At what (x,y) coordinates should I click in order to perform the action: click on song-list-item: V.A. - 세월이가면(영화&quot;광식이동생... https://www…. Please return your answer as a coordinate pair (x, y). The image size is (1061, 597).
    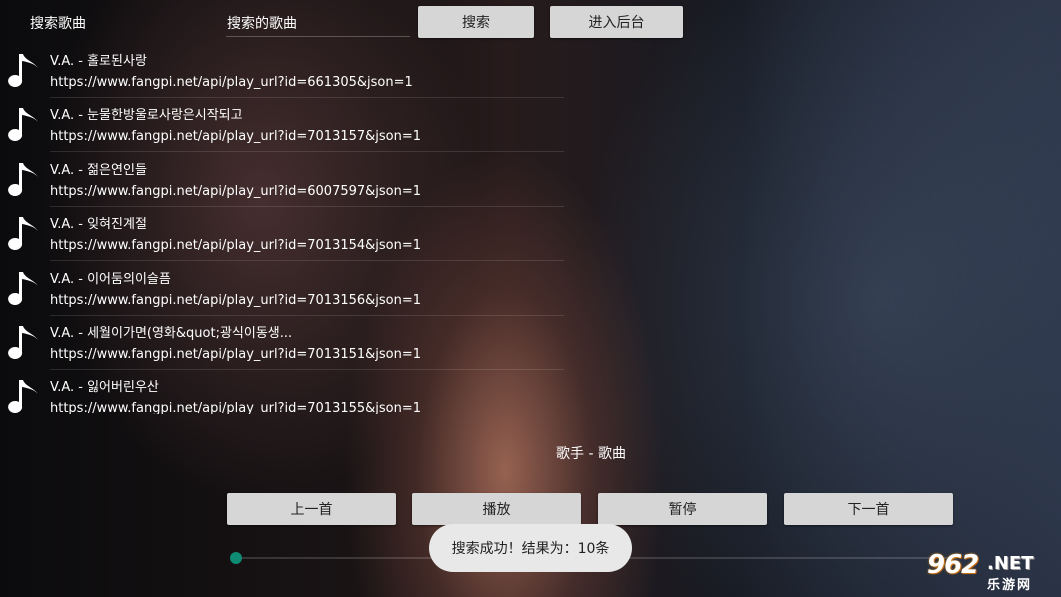
    Looking at the image, I should click on (285, 343).